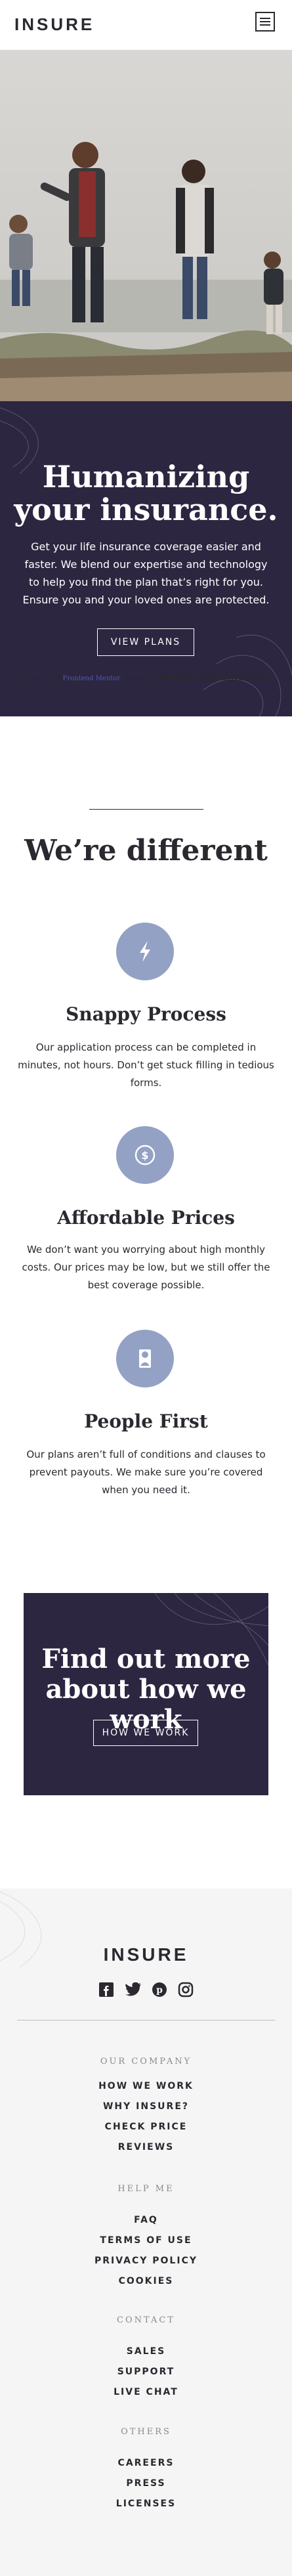 This screenshot has height=2576, width=292. Describe the element at coordinates (40, 678) in the screenshot. I see `credit-prefix: Challenge by` at that location.